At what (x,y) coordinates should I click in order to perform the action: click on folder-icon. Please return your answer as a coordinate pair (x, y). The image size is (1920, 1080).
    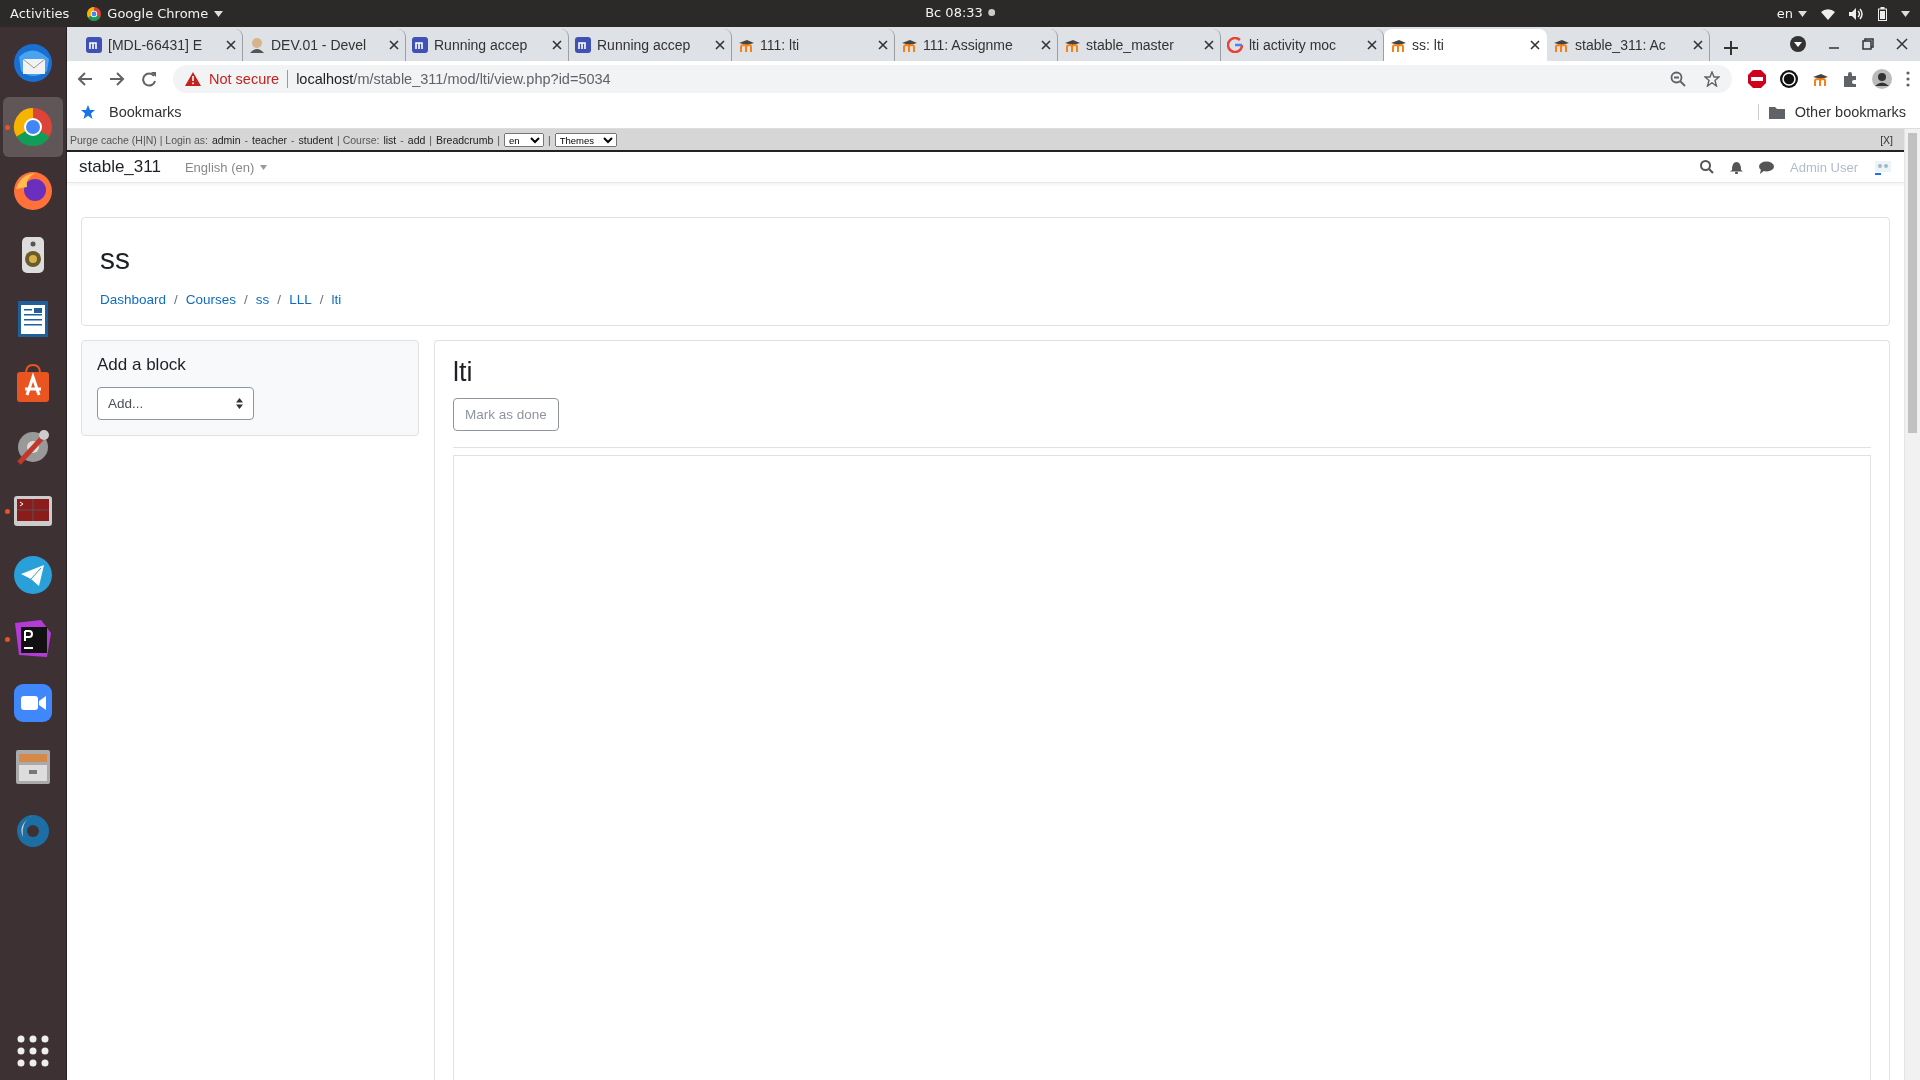
    Looking at the image, I should click on (1776, 112).